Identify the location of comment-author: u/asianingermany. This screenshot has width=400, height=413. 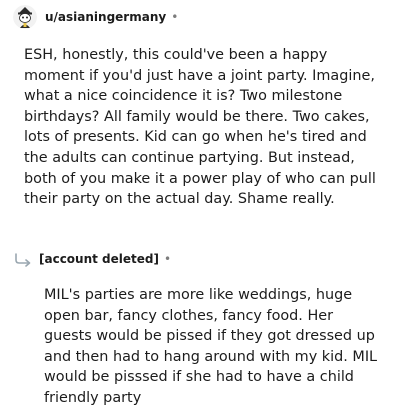
(105, 17).